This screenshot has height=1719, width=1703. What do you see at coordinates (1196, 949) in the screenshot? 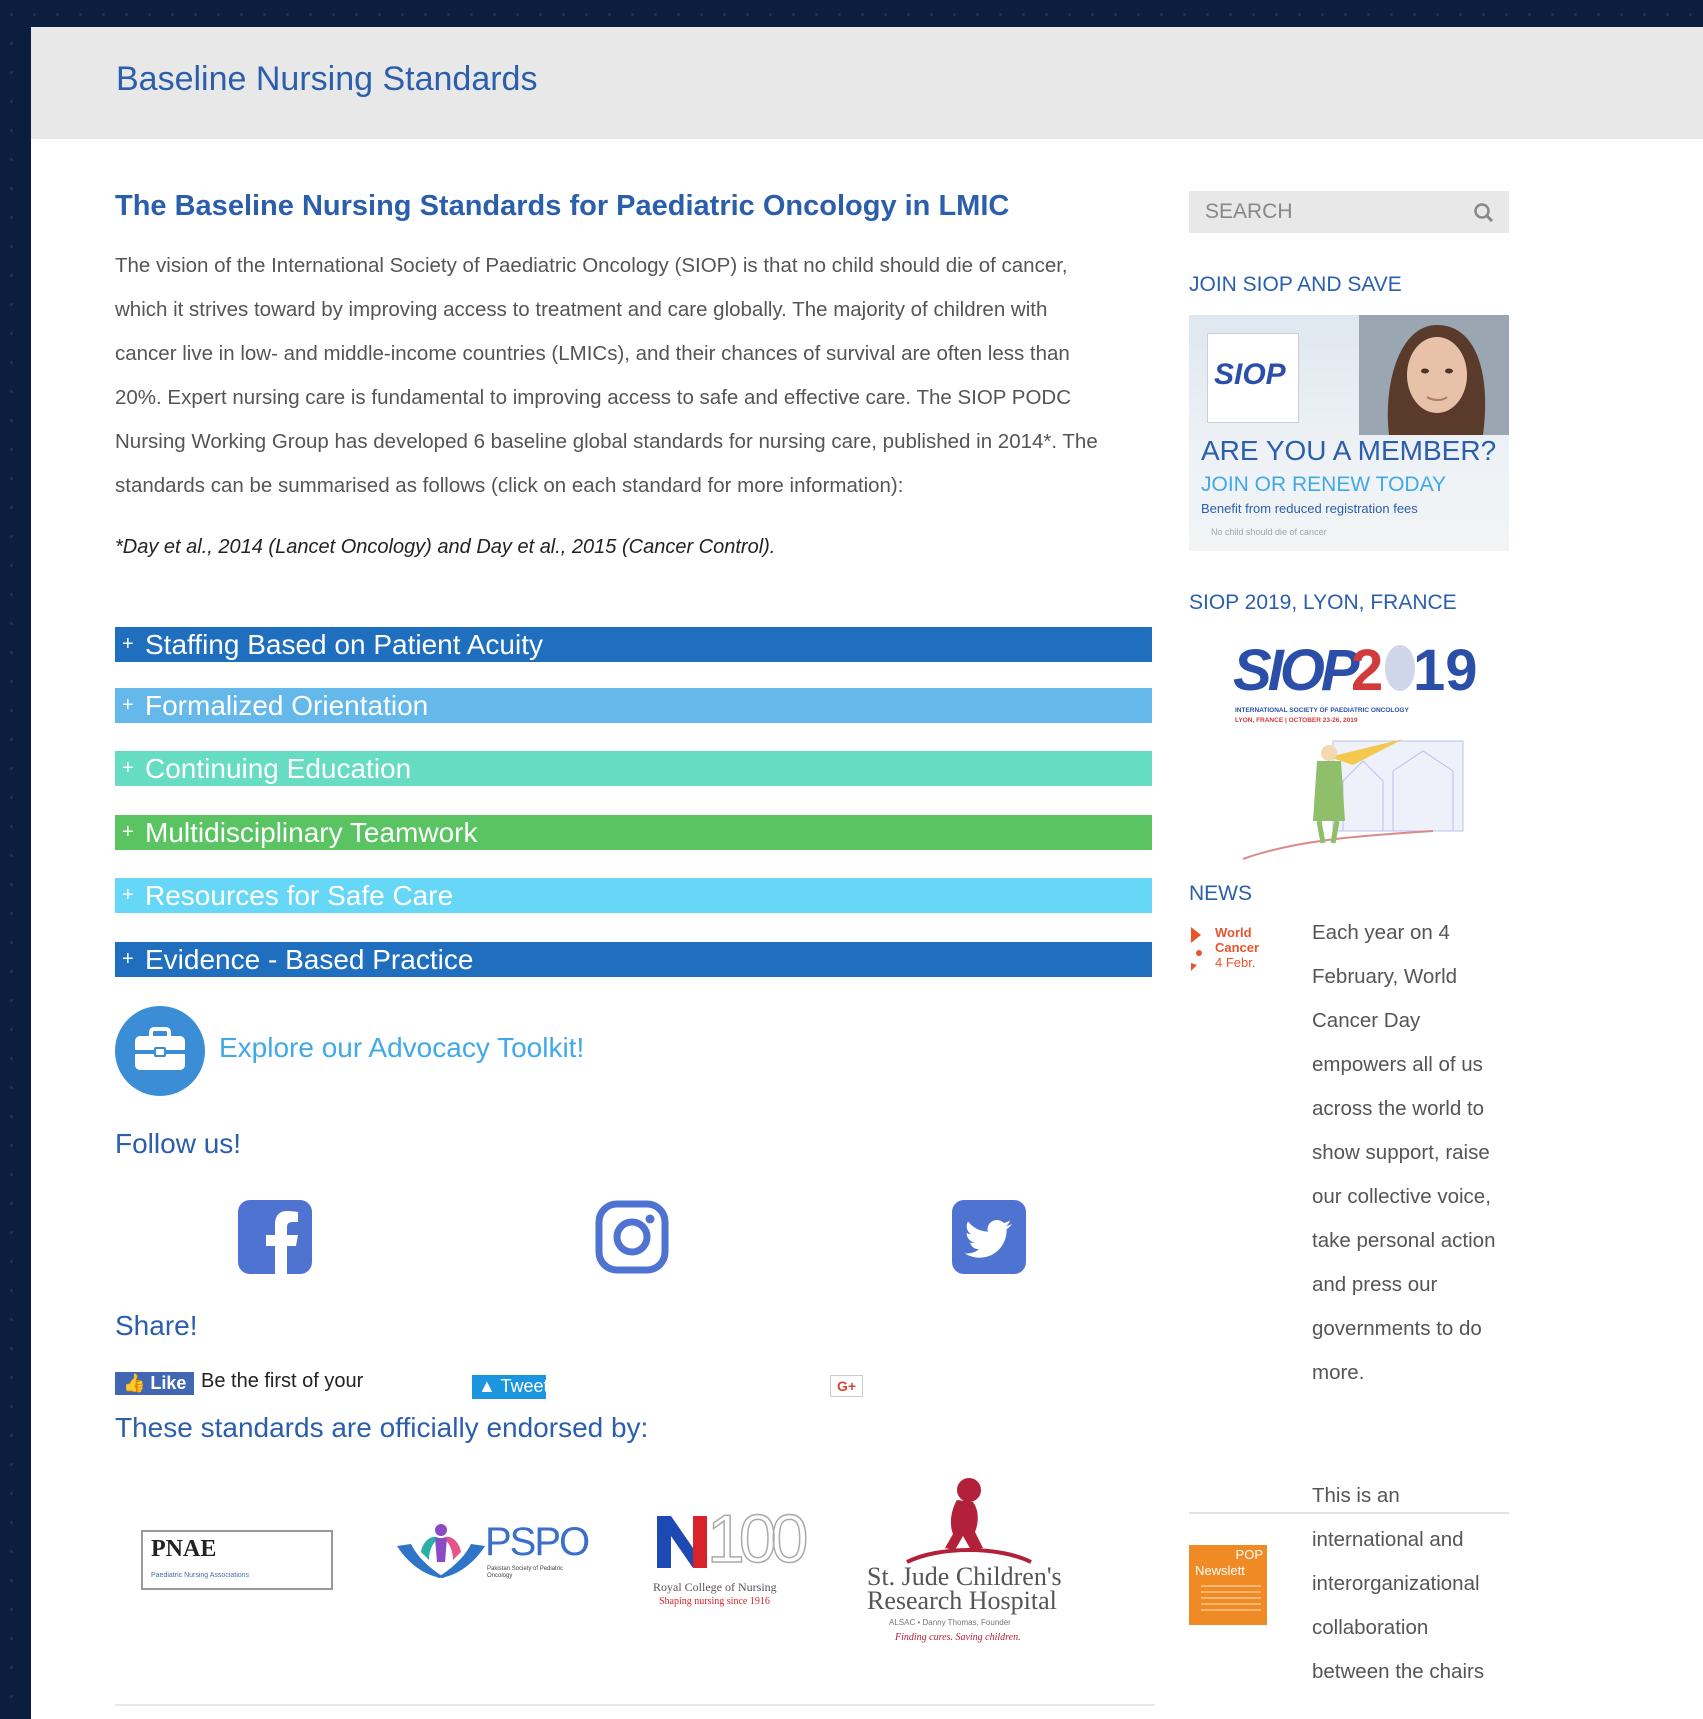
I see `world-cancer-day-ribbon-icon` at bounding box center [1196, 949].